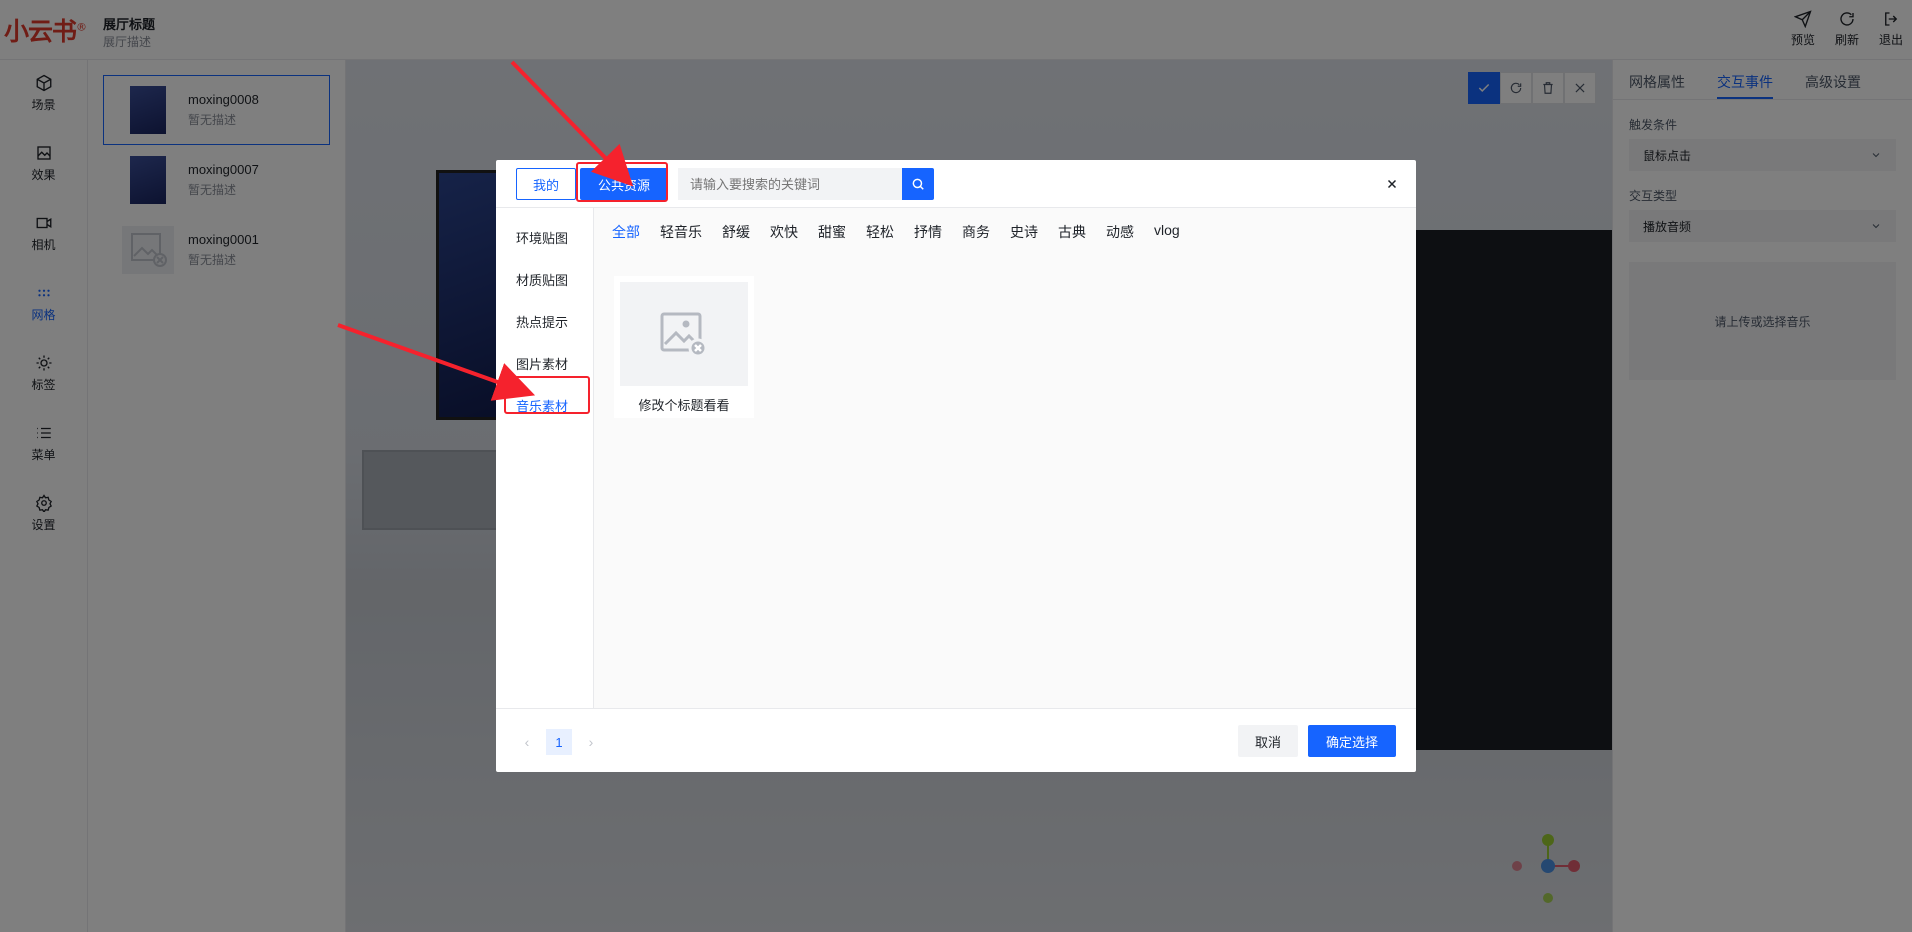 This screenshot has height=932, width=1912. I want to click on music-card: 修改个标题看看, so click(684, 347).